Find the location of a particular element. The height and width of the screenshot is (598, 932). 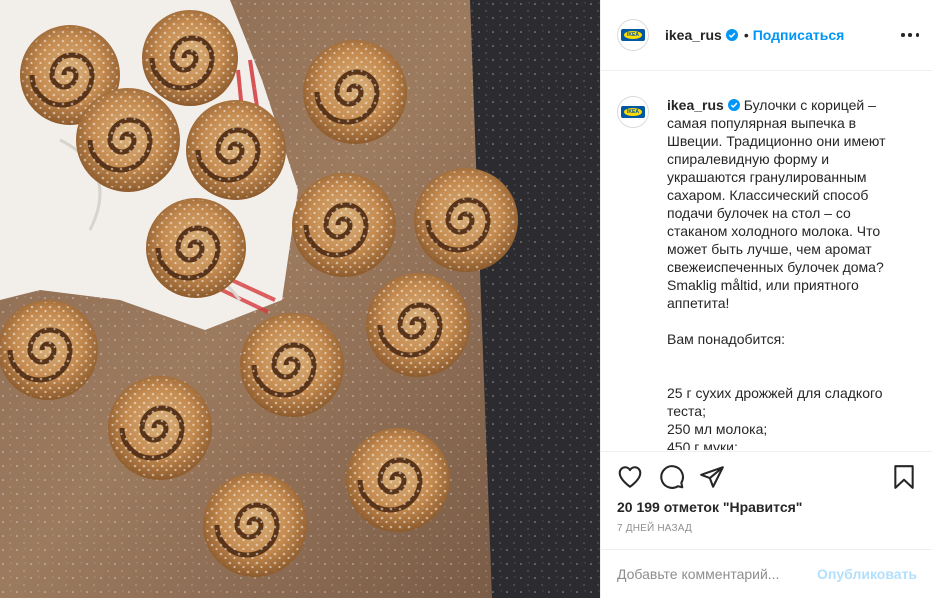

post-comment-button: Опубликовать is located at coordinates (867, 574).